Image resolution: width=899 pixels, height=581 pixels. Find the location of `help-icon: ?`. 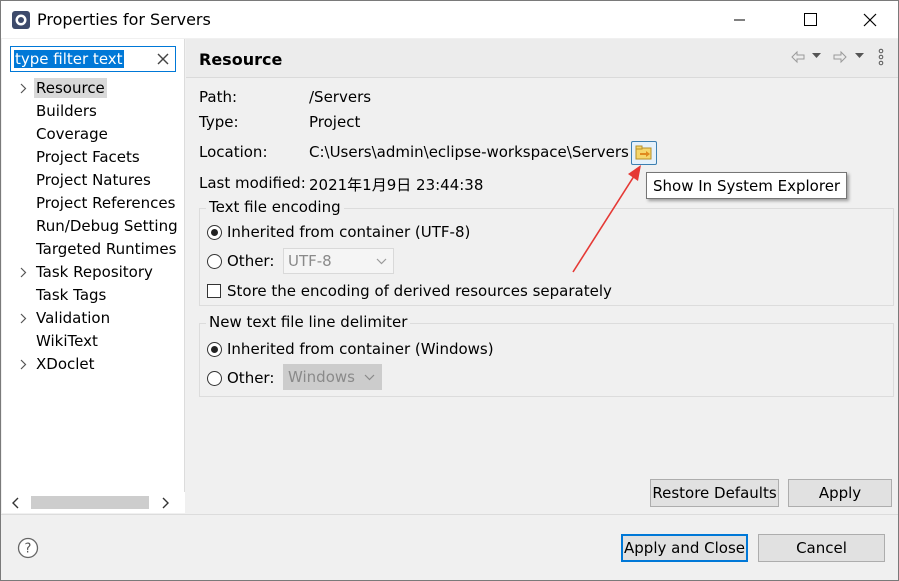

help-icon: ? is located at coordinates (28, 548).